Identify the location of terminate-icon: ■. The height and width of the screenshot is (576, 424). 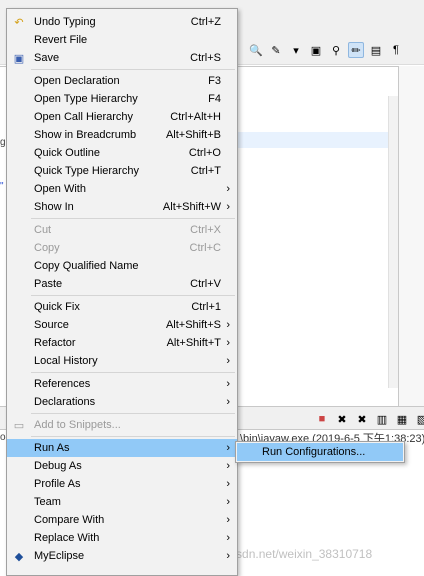
(322, 419).